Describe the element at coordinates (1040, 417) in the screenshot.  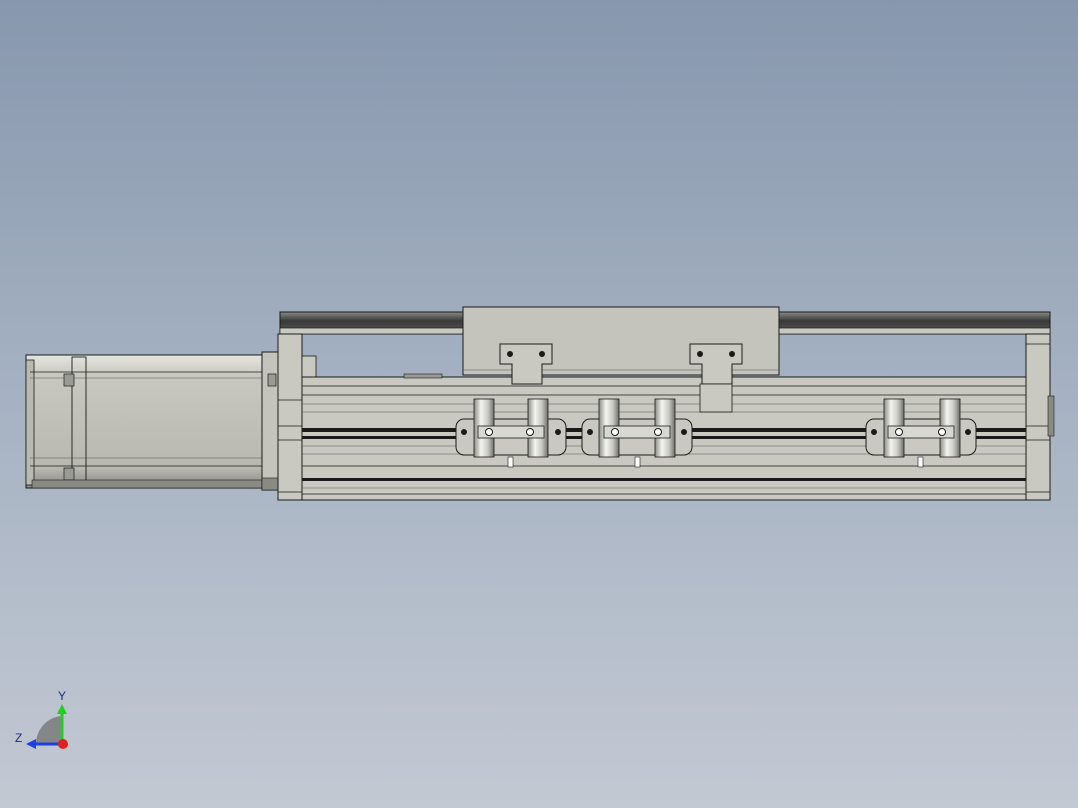
I see `right-end-plate` at that location.